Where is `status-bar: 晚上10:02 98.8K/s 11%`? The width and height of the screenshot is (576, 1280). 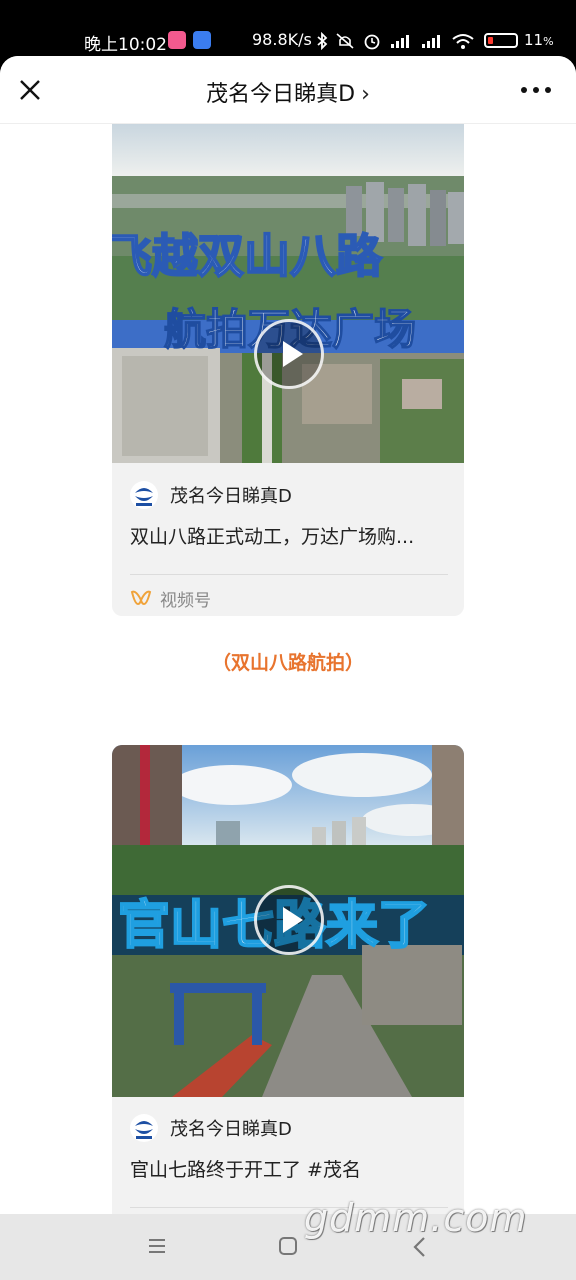
status-bar: 晚上10:02 98.8K/s 11% is located at coordinates (288, 30).